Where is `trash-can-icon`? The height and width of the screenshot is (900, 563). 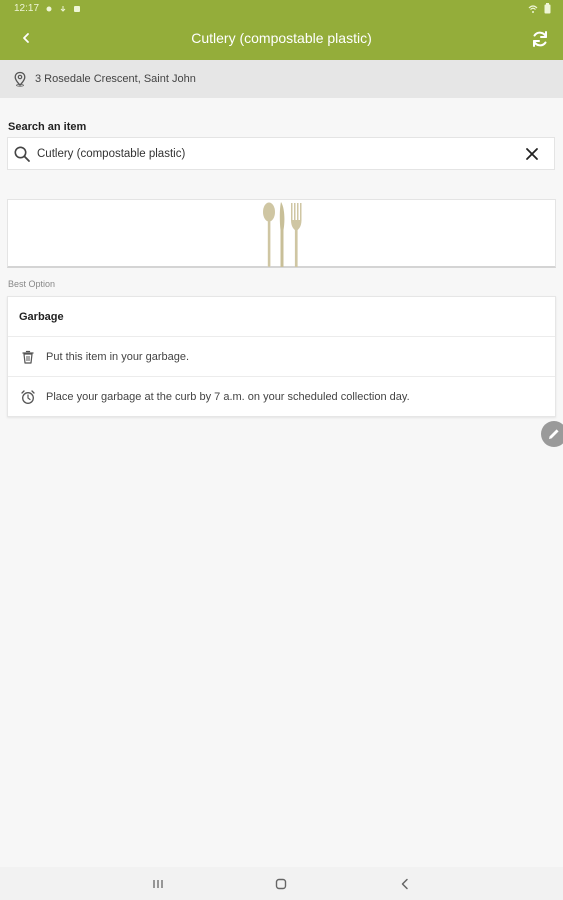
trash-can-icon is located at coordinates (28, 357).